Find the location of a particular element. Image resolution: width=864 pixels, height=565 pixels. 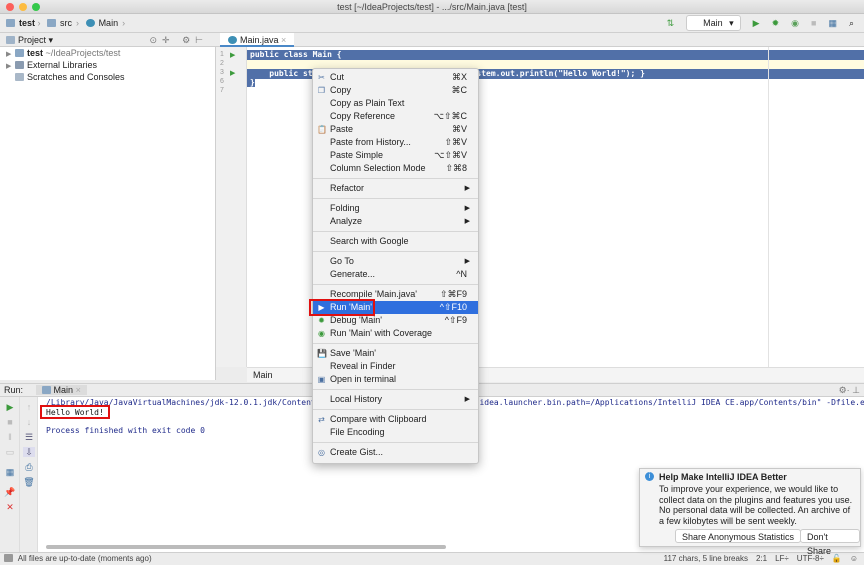

tree-item-scratches: Scratches and Consoles is located at coordinates (107, 77).